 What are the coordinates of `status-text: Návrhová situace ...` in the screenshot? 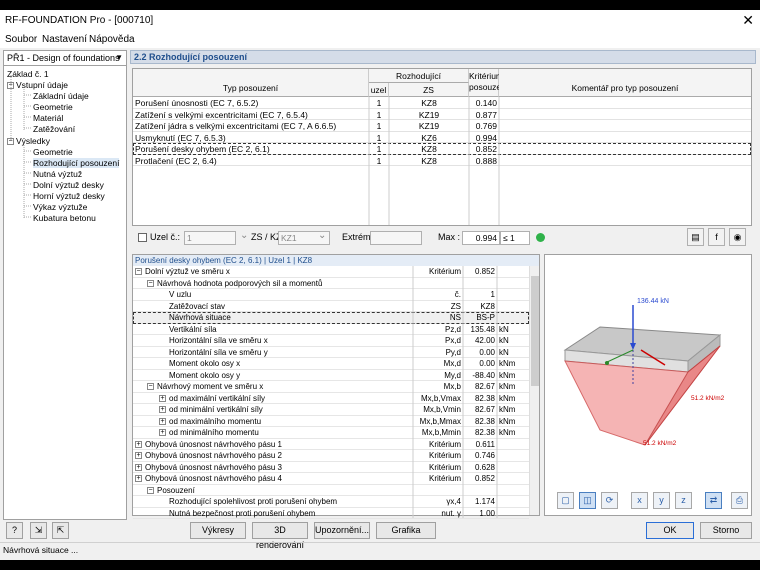 It's located at (41, 550).